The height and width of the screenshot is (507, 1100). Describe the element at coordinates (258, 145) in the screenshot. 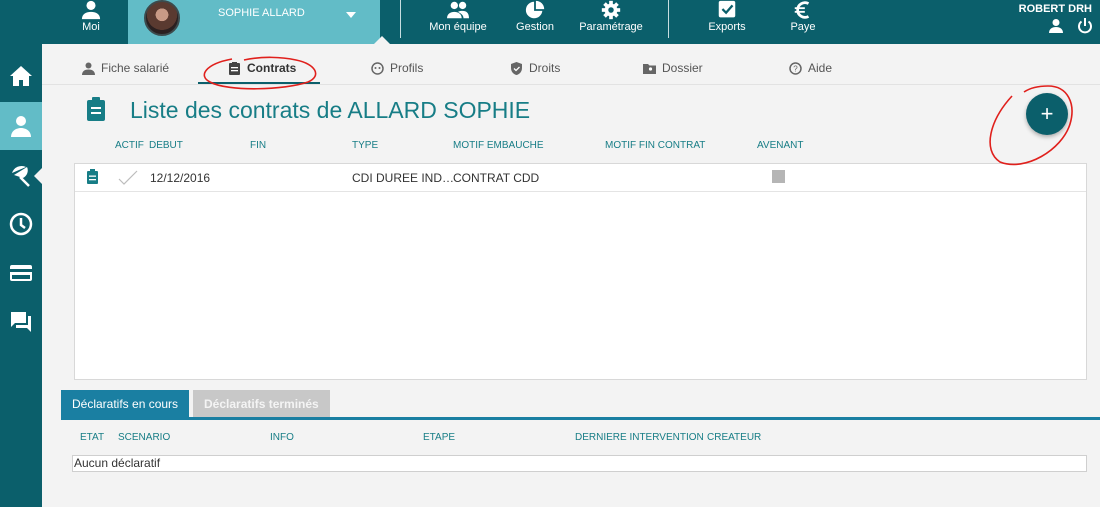

I see `column-header-fin: FIN` at that location.